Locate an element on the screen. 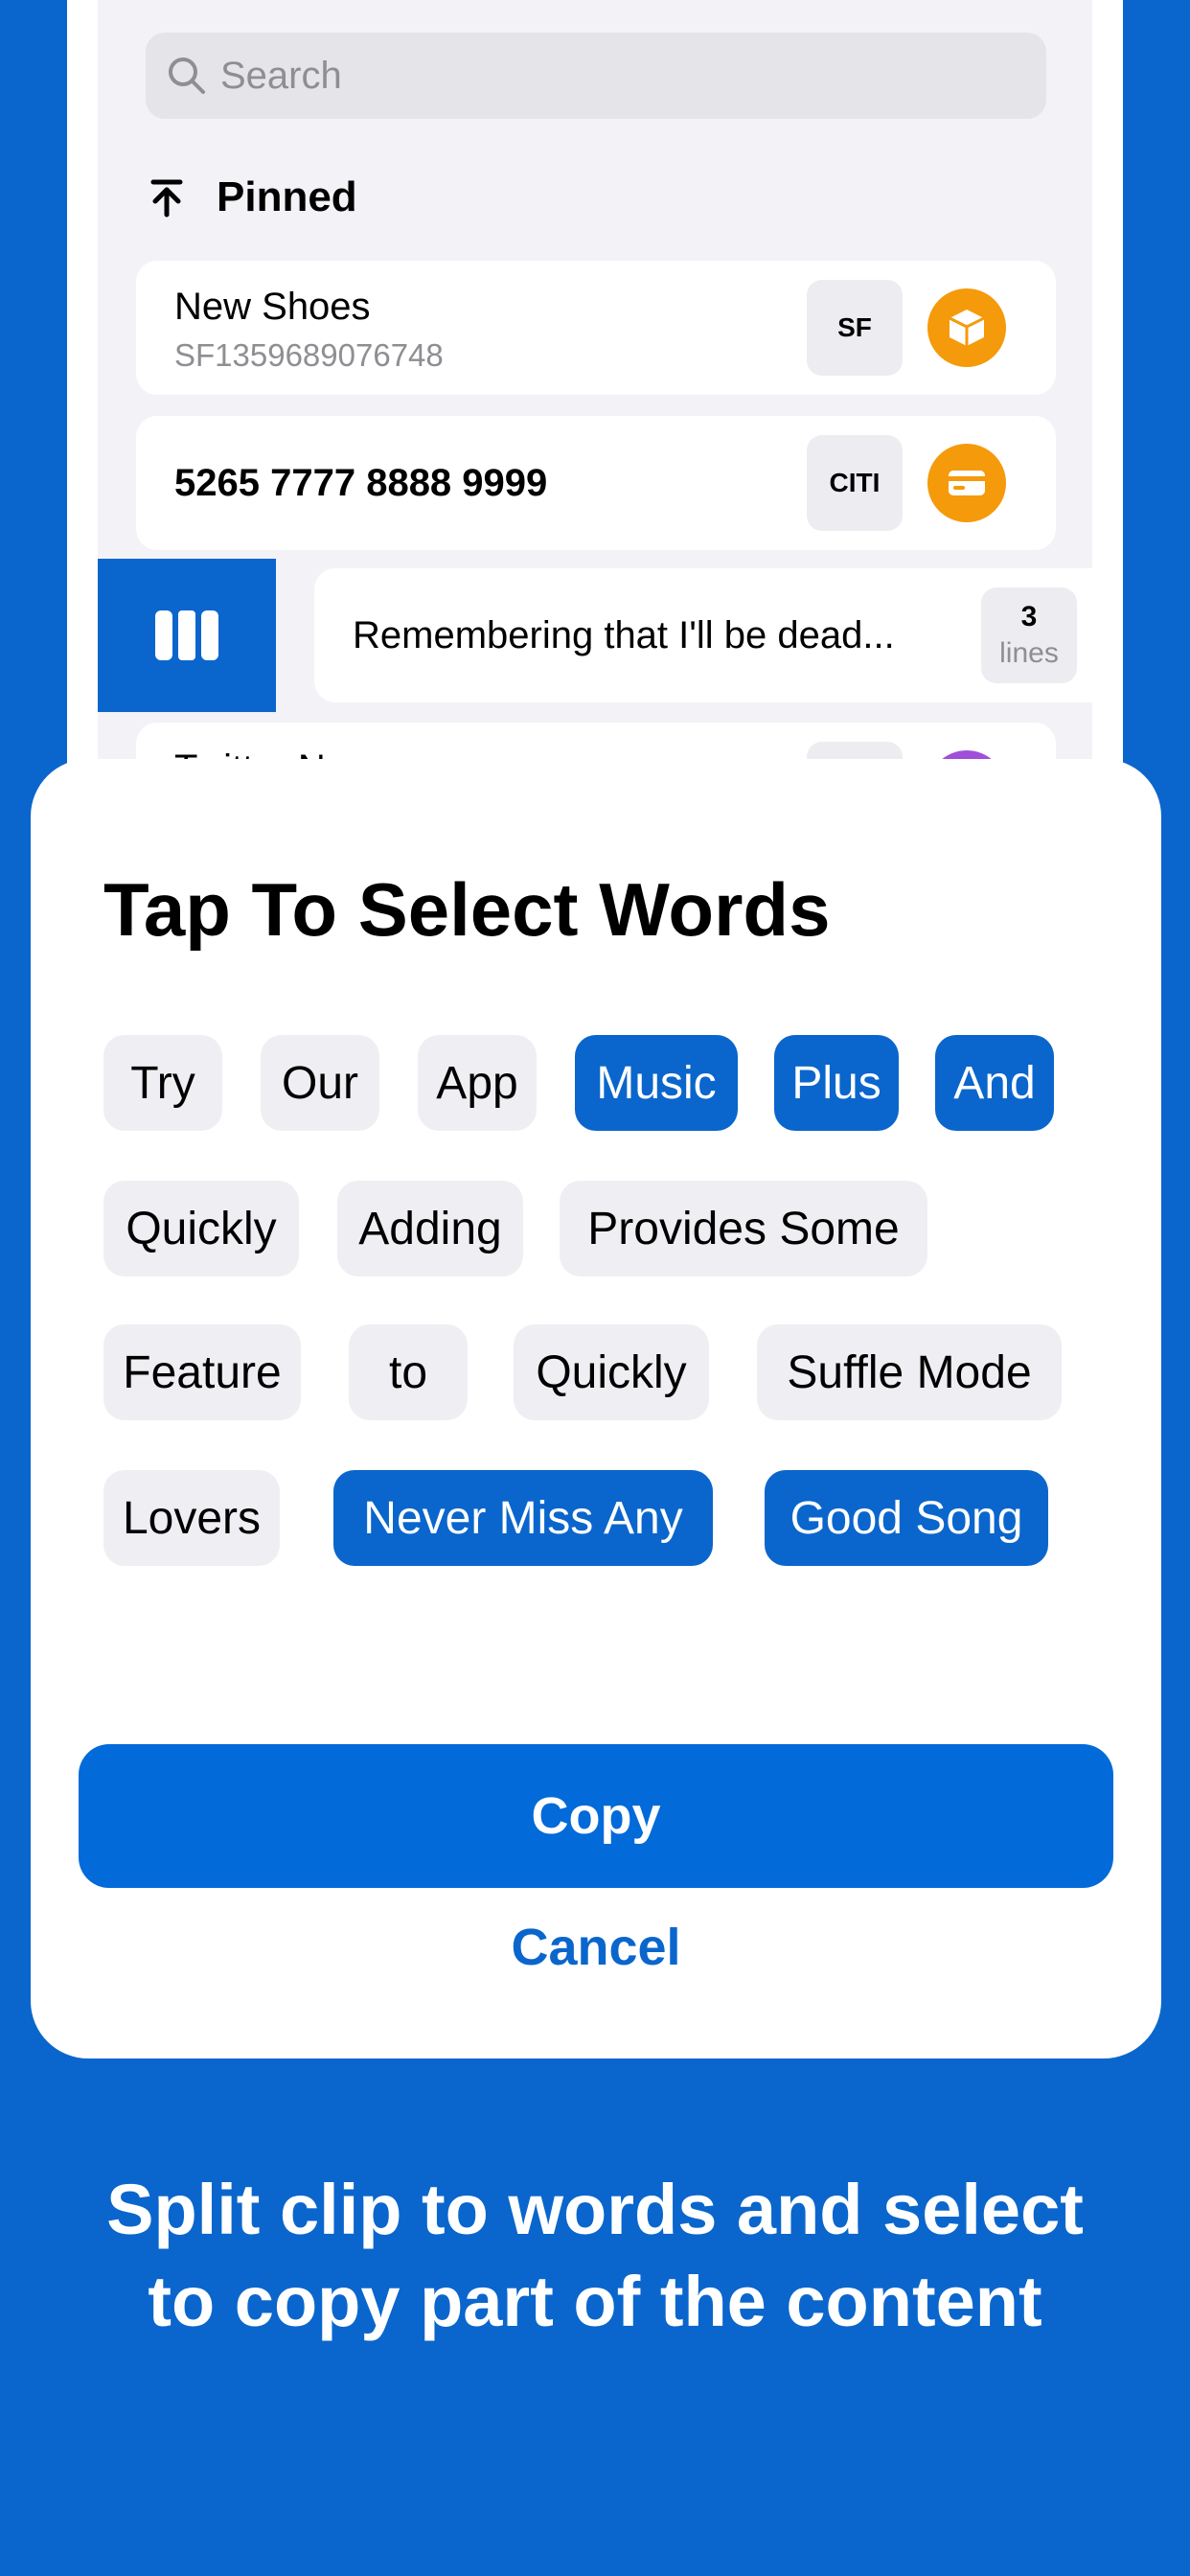  word-chip: App is located at coordinates (478, 1083).